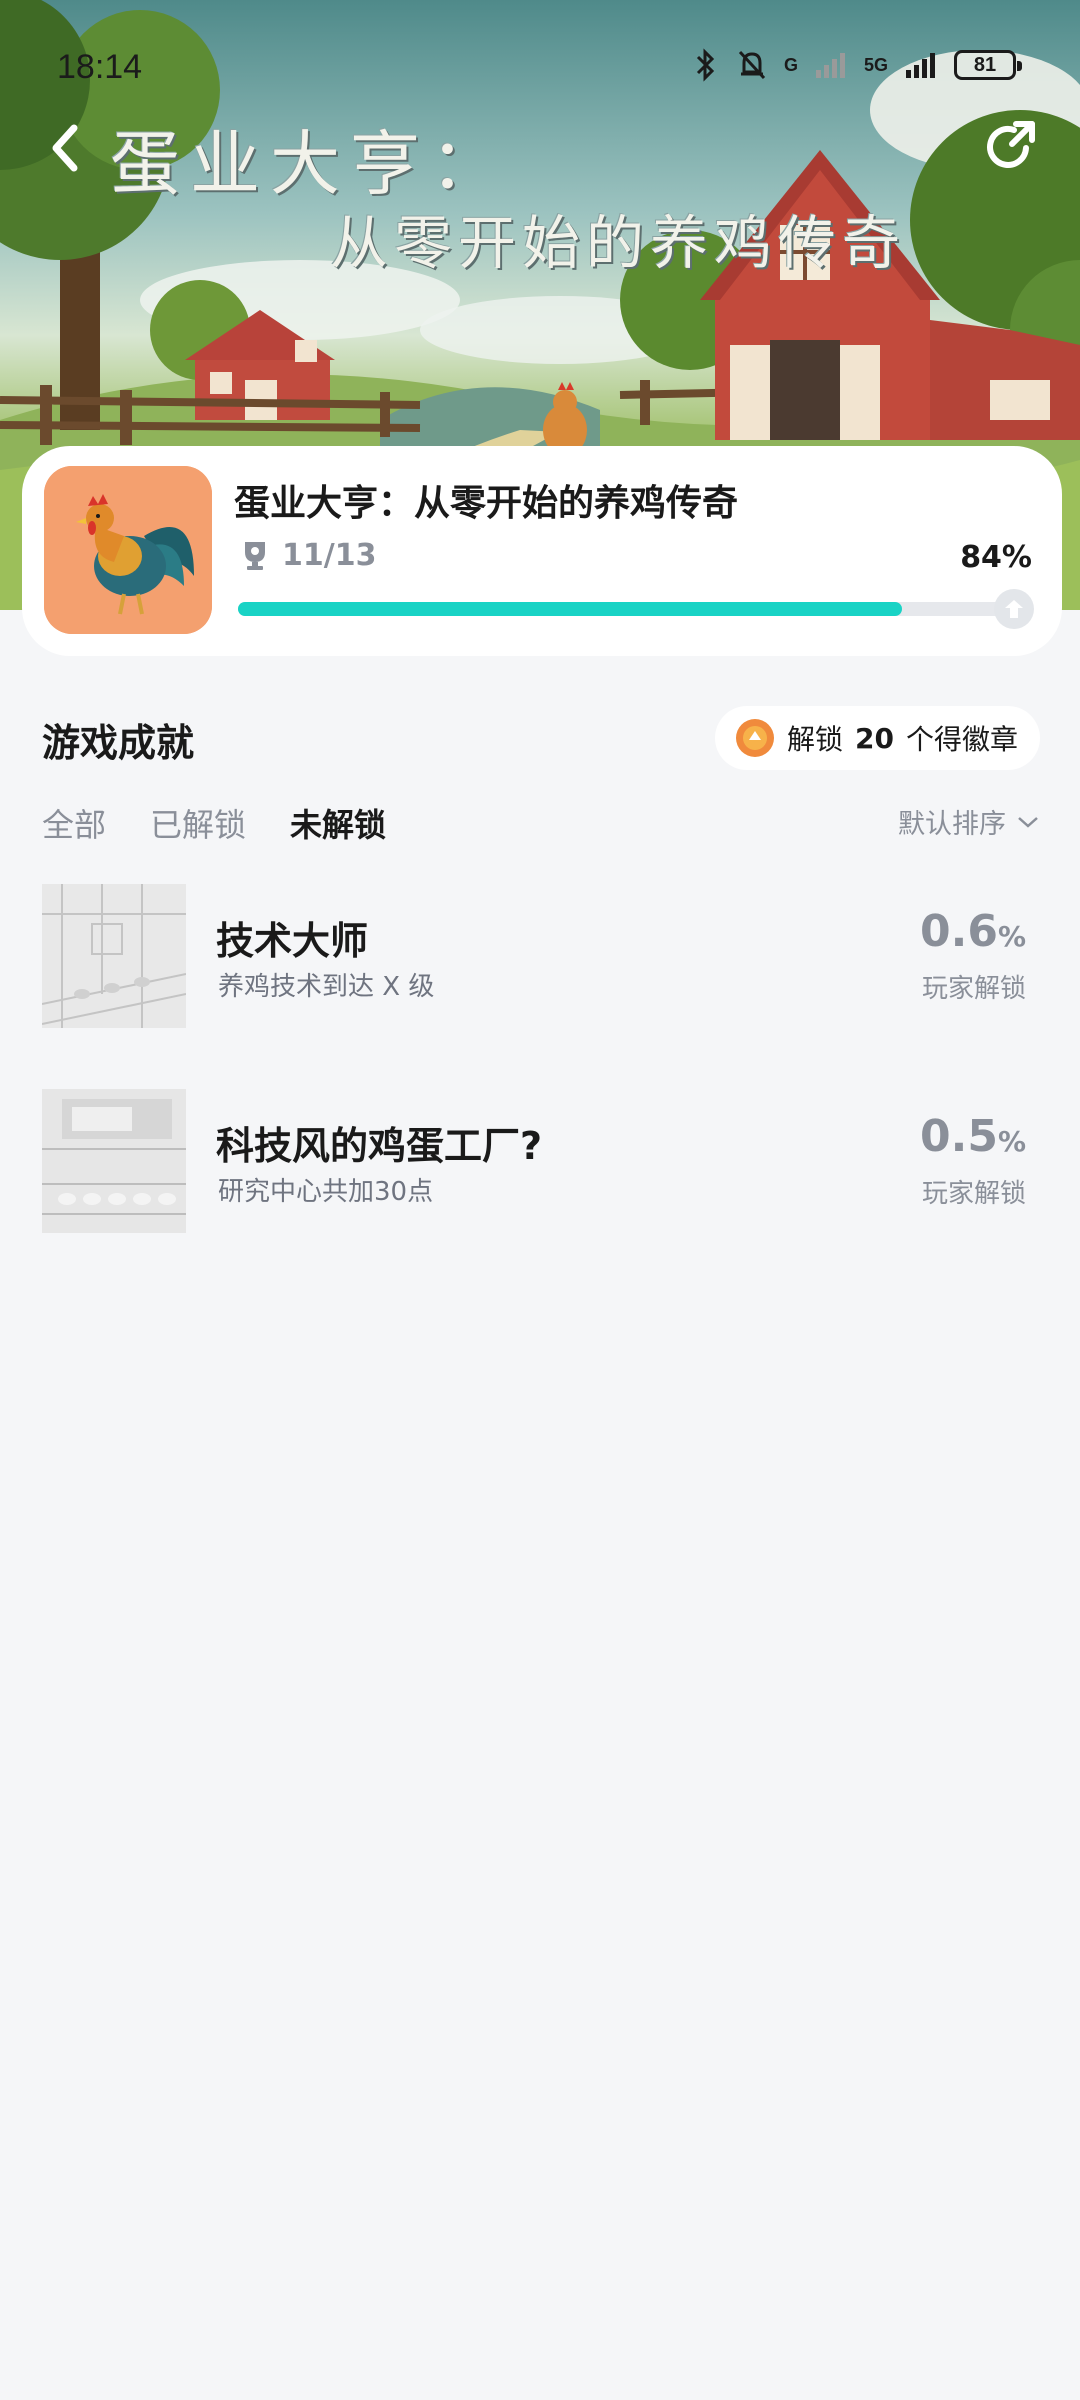  Describe the element at coordinates (874, 738) in the screenshot. I see `badge-count: 20` at that location.